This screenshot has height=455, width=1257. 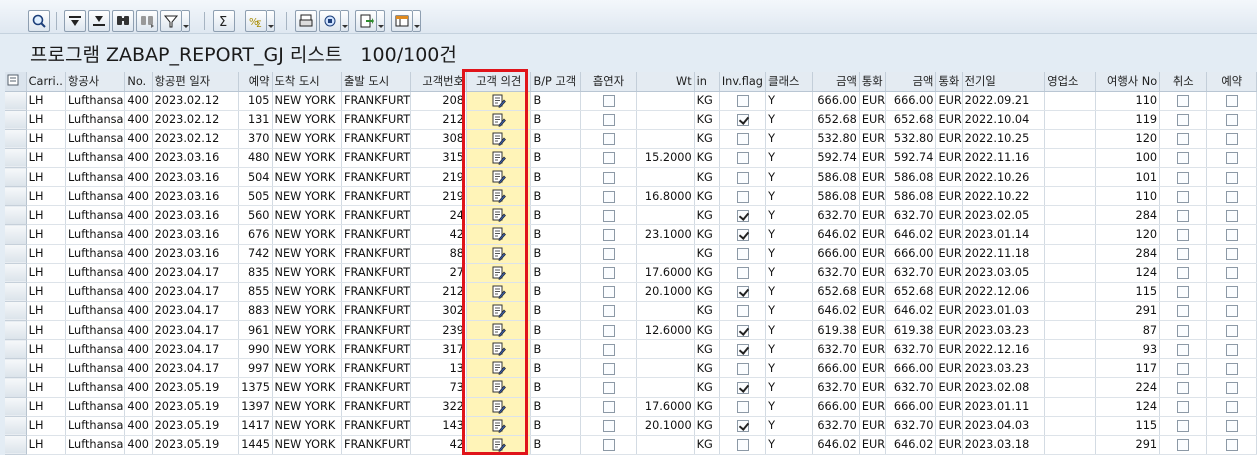 What do you see at coordinates (1183, 82) in the screenshot?
I see `column-header: 취소` at bounding box center [1183, 82].